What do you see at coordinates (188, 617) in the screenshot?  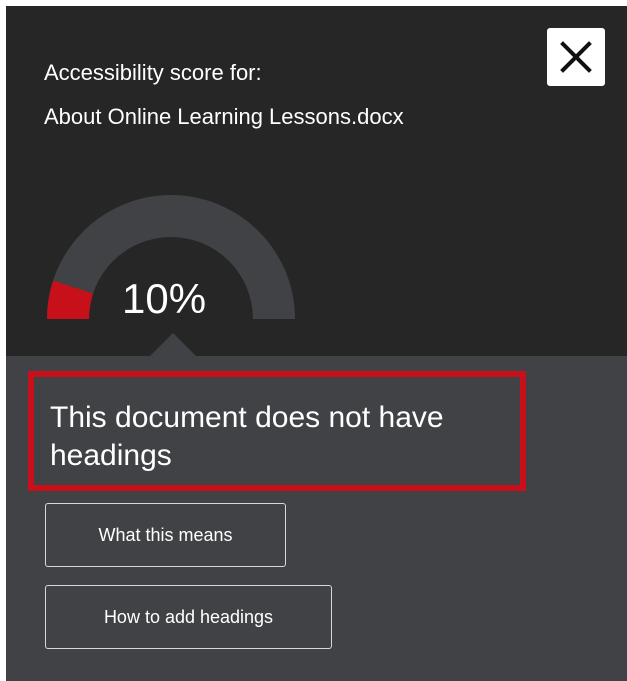 I see `how-to-add-headings-button: How to add headings` at bounding box center [188, 617].